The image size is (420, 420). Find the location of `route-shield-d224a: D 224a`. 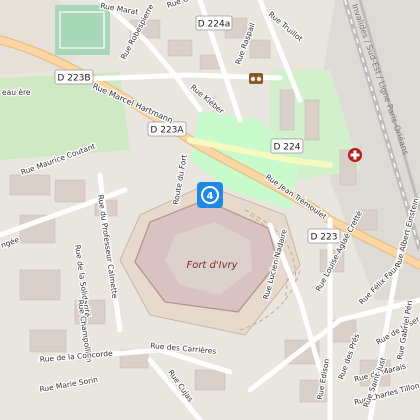

route-shield-d224a: D 224a is located at coordinates (214, 23).